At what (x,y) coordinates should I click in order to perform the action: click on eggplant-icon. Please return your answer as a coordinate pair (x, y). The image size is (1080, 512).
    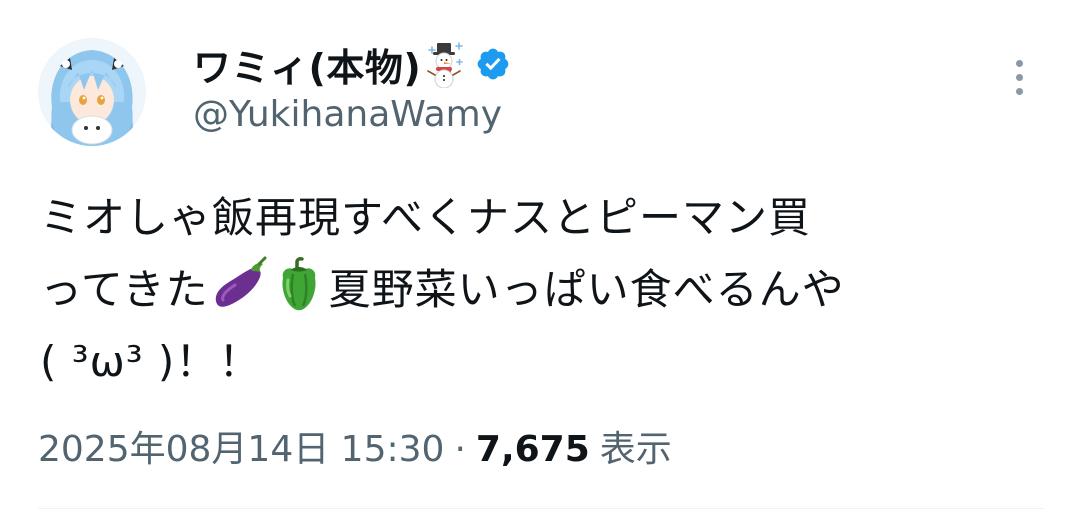
    Looking at the image, I should click on (239, 284).